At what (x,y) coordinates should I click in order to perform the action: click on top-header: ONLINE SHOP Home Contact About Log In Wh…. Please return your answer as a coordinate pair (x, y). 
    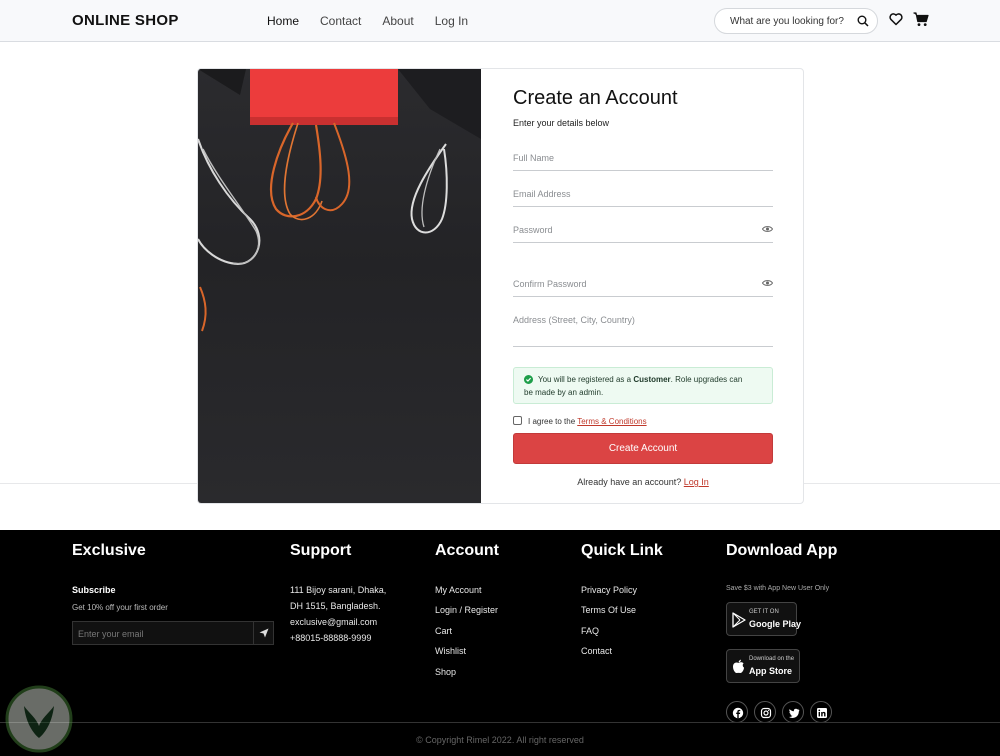
    Looking at the image, I should click on (500, 21).